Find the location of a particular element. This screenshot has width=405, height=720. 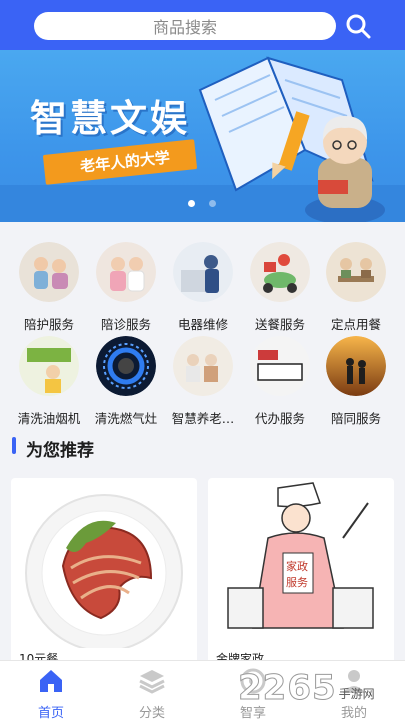

service-item-ranqizao: 清洗燃气灶 is located at coordinates (126, 381).